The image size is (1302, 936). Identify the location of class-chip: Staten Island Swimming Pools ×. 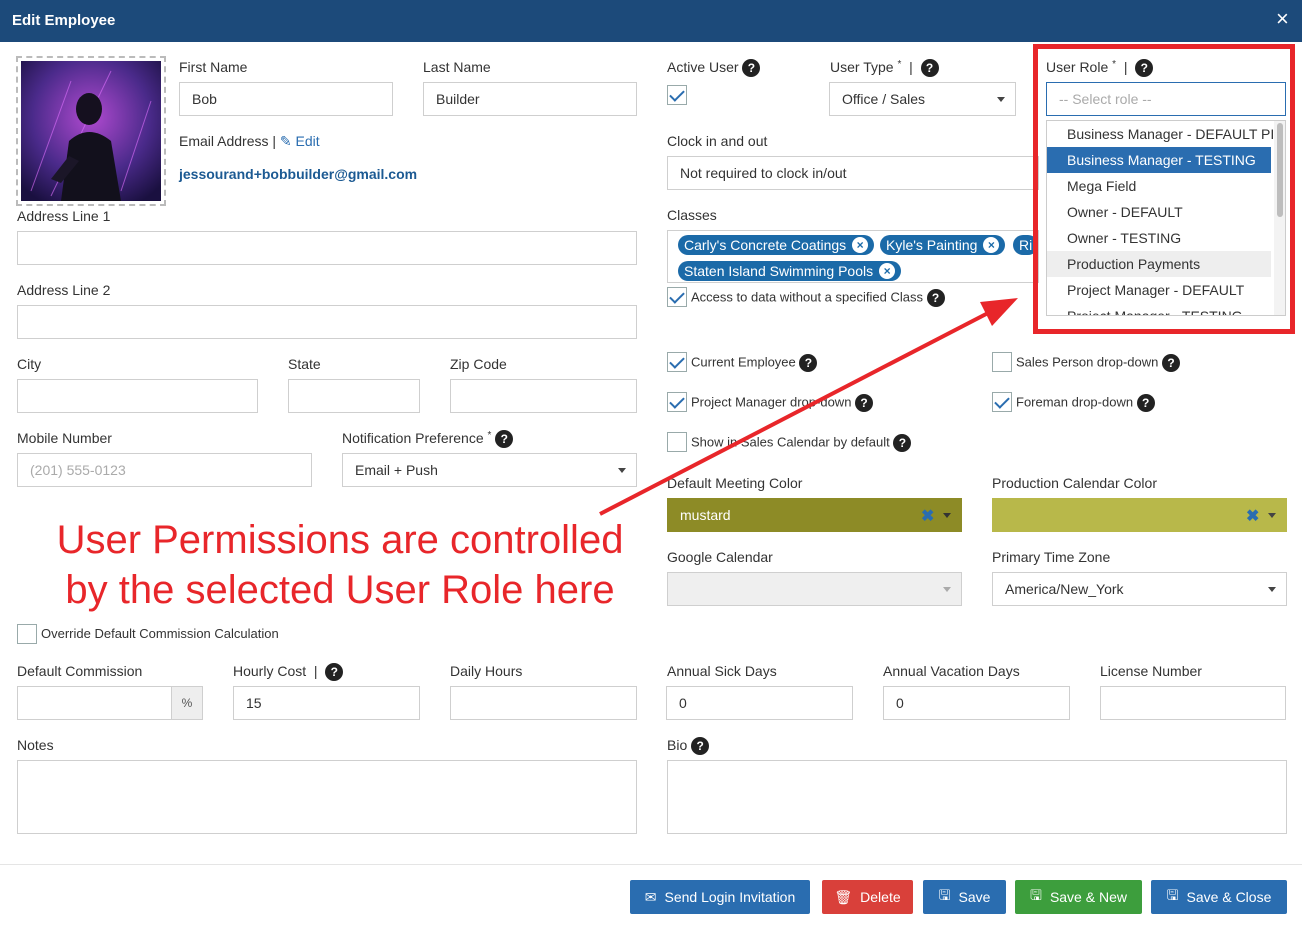
(790, 271).